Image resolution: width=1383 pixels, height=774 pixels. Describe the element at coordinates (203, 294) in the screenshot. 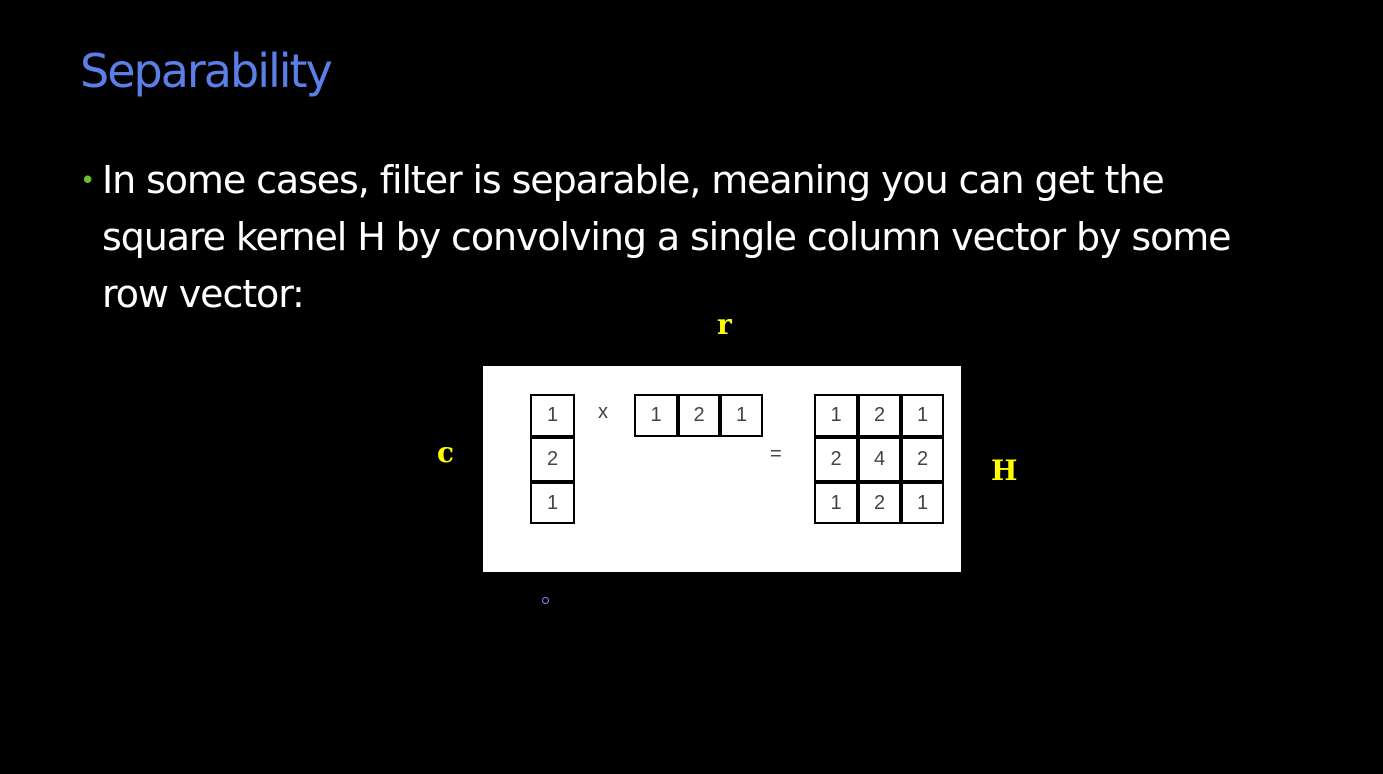

I see `bullet-line-3: row vector:` at that location.